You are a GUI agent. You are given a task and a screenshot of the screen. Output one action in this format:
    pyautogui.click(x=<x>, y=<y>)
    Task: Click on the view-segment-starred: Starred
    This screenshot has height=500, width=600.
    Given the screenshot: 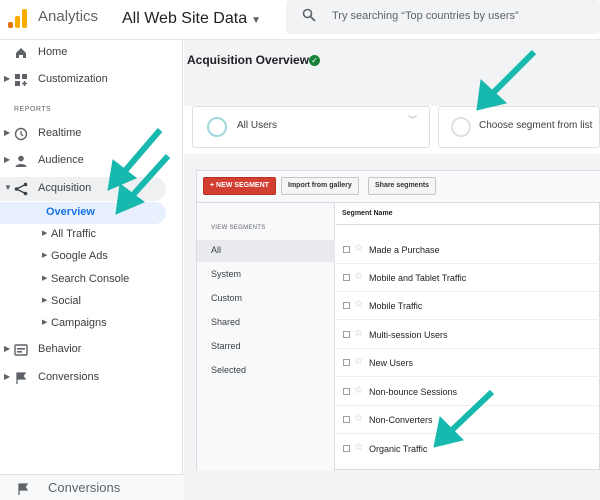 What is the action you would take?
    pyautogui.click(x=266, y=347)
    